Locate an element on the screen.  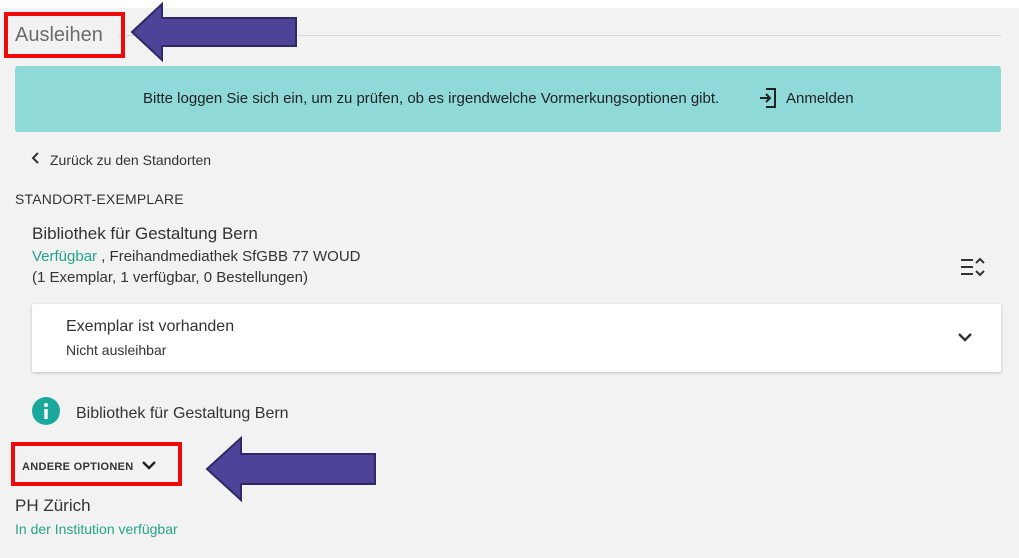
item-card: Exemplar ist vorhanden Nicht ausleihbar is located at coordinates (516, 338).